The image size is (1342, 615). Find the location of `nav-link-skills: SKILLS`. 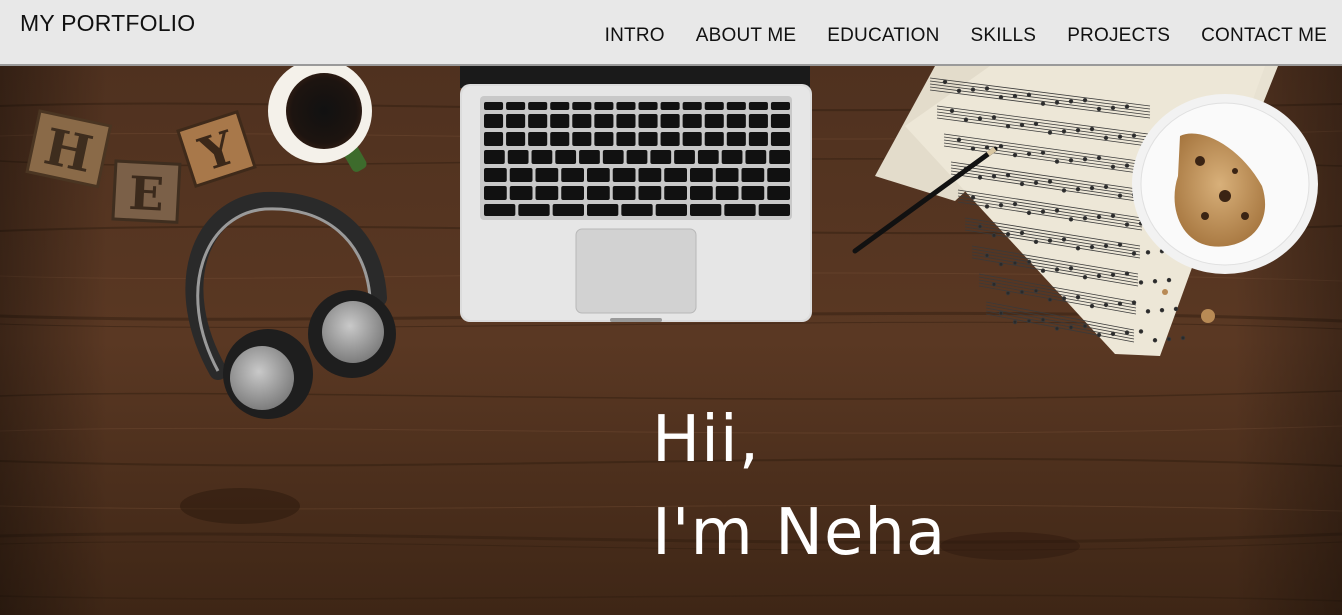

nav-link-skills: SKILLS is located at coordinates (1004, 36).